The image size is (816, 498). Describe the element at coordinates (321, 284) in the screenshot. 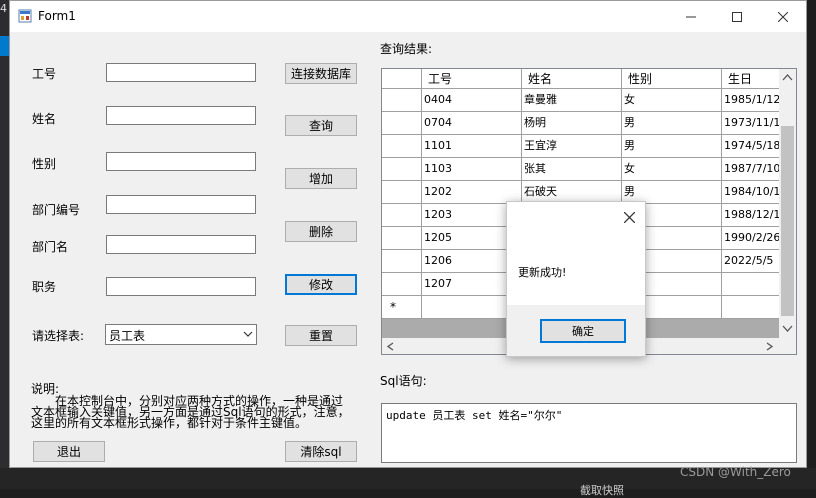

I see `update-button: 修改` at that location.